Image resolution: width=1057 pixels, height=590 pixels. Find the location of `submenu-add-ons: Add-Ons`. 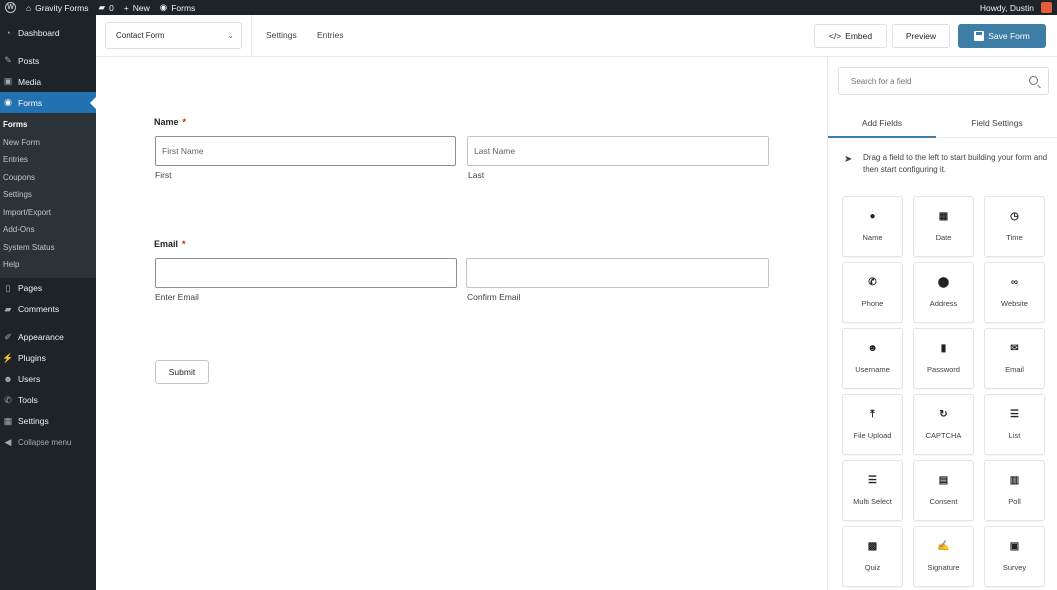

submenu-add-ons: Add-Ons is located at coordinates (48, 230).